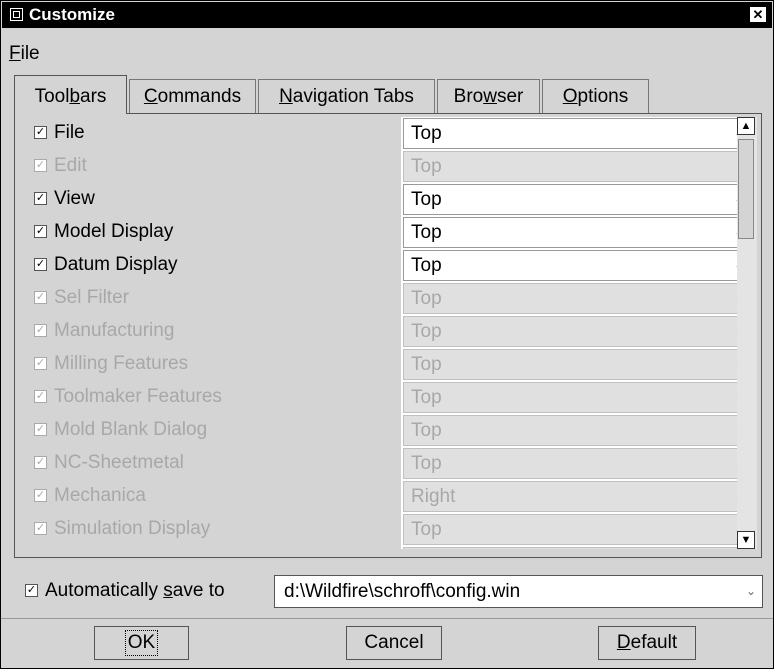 The image size is (774, 669). What do you see at coordinates (70, 165) in the screenshot?
I see `toolbar-name: Edit` at bounding box center [70, 165].